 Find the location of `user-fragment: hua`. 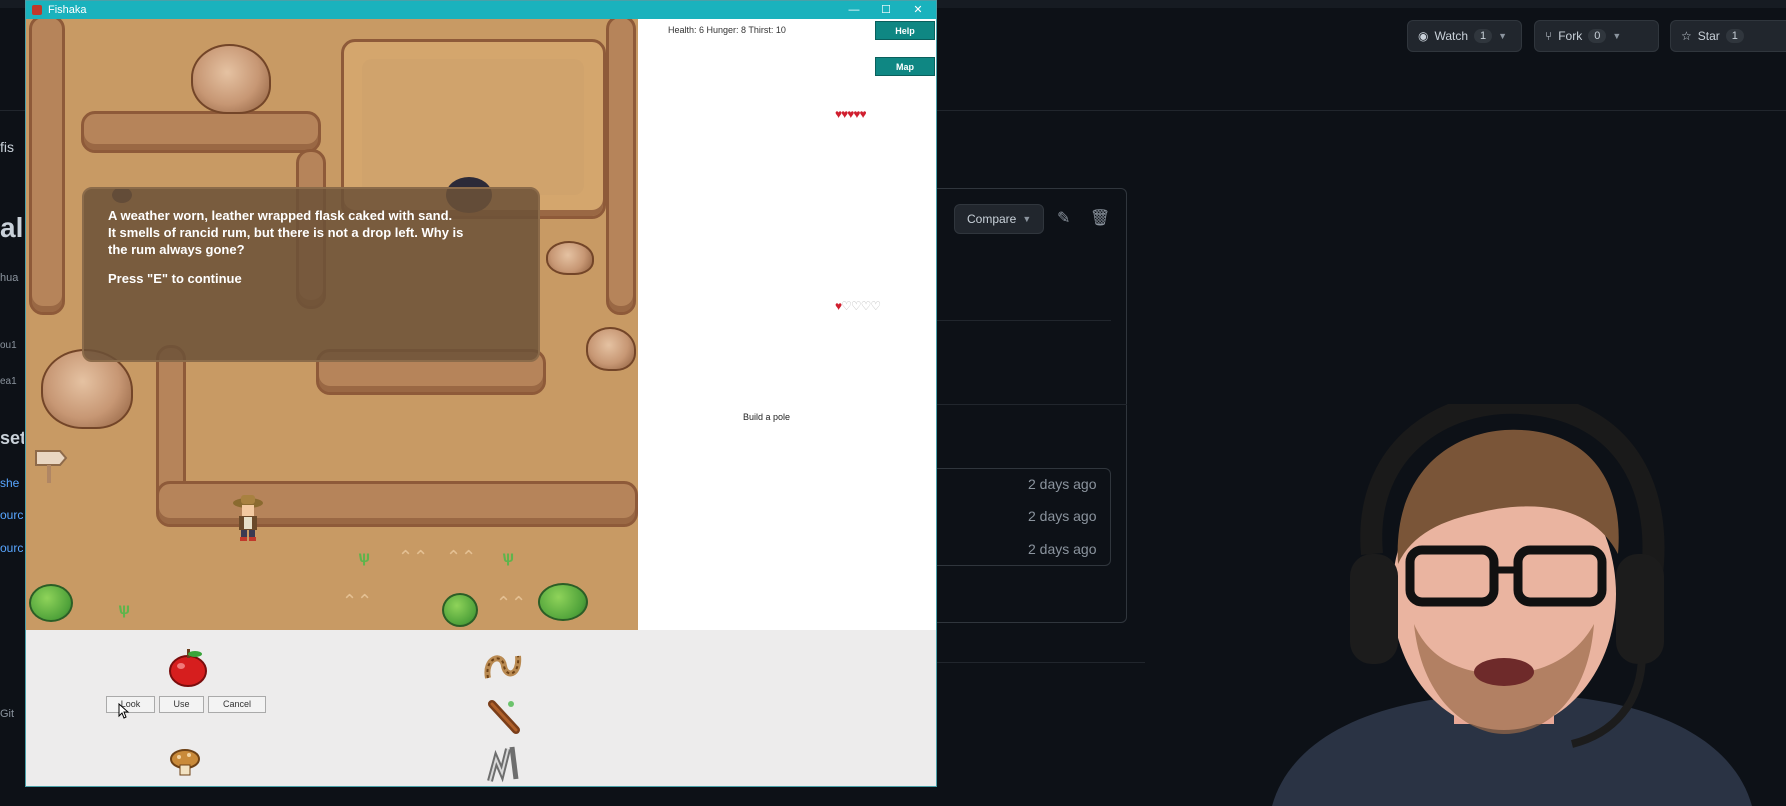

user-fragment: hua is located at coordinates (9, 278).